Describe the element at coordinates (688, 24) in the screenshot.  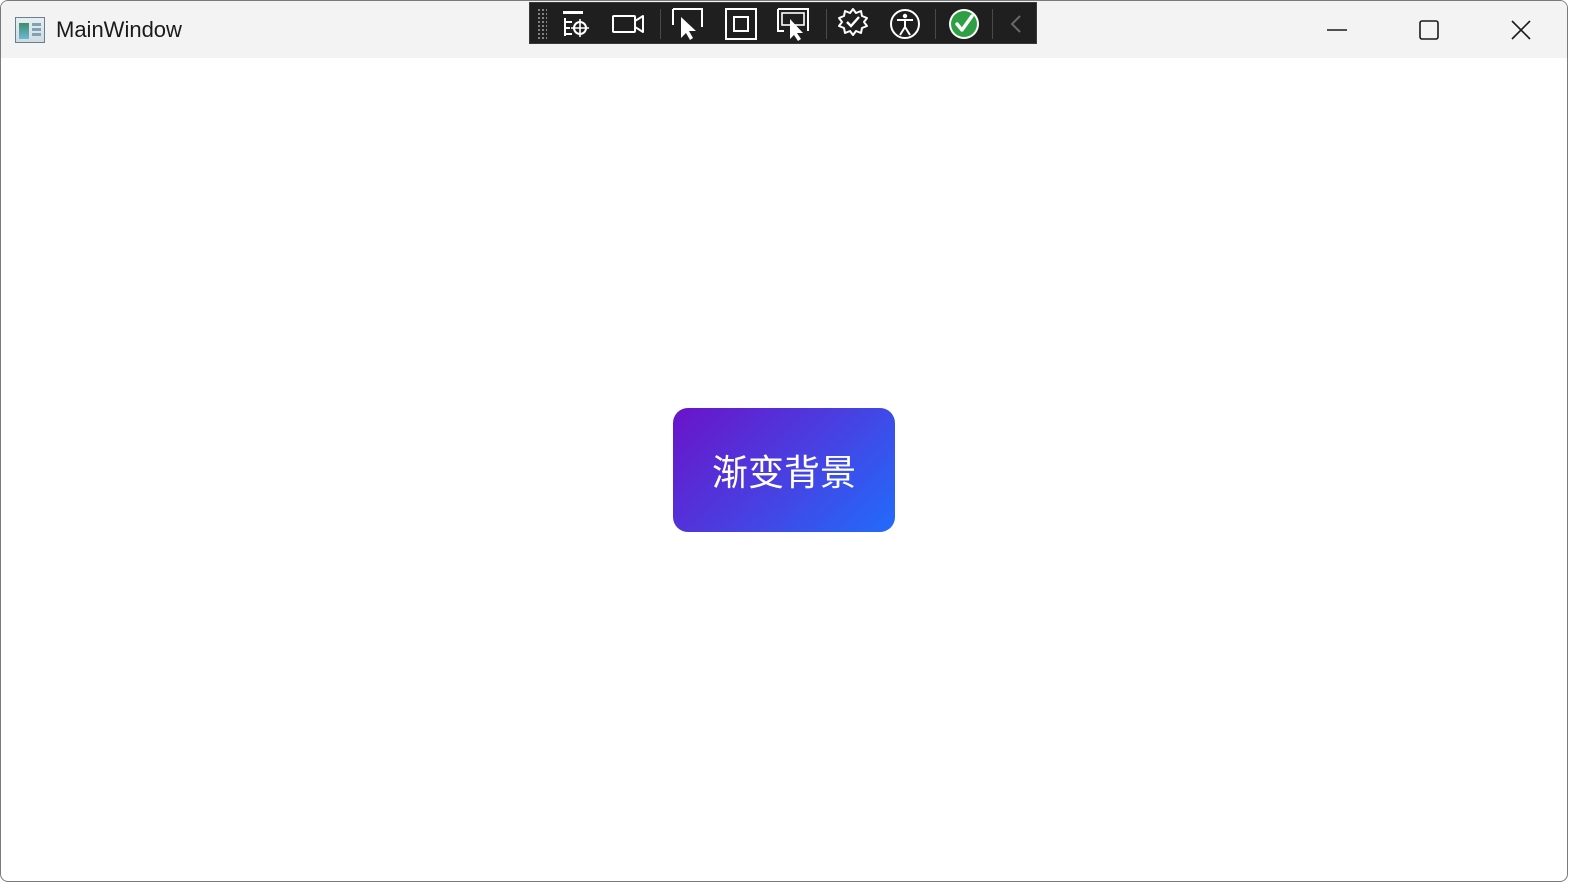
I see `pointer-select-icon` at that location.